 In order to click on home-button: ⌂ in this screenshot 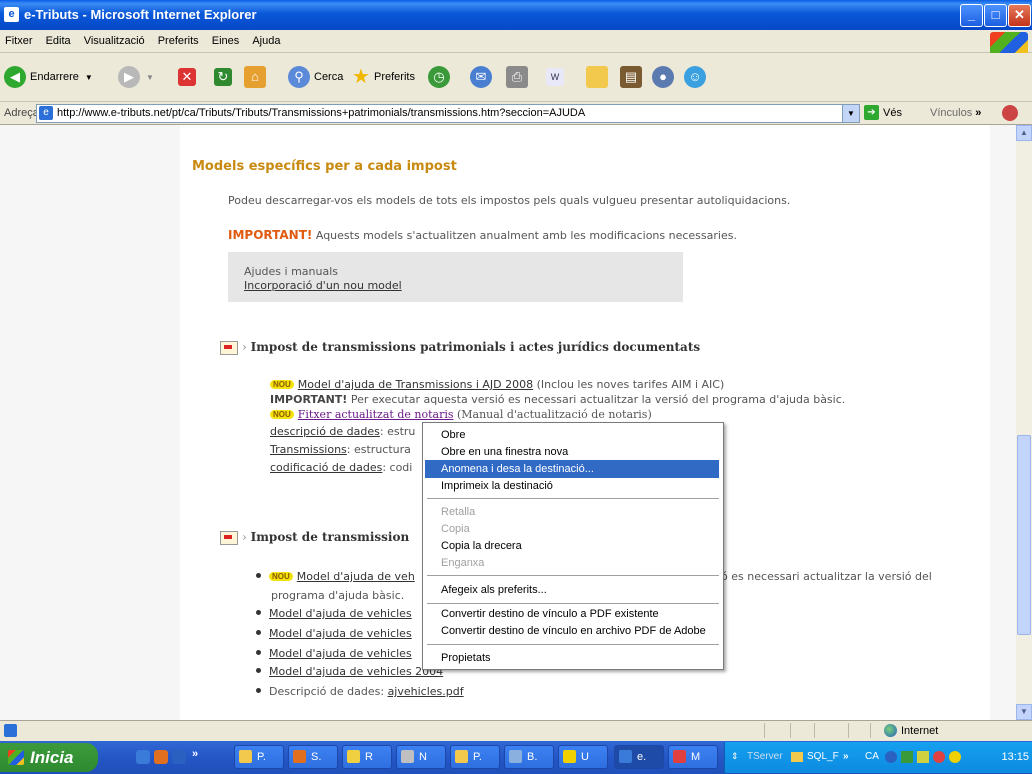, I will do `click(255, 77)`.